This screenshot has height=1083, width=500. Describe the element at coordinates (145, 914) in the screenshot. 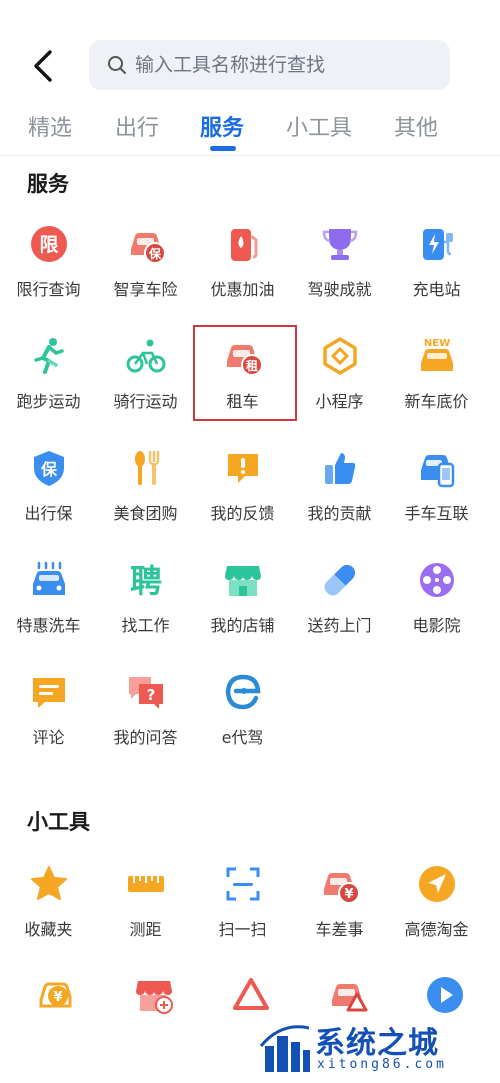

I see `tool-item-ruler: 测距` at that location.